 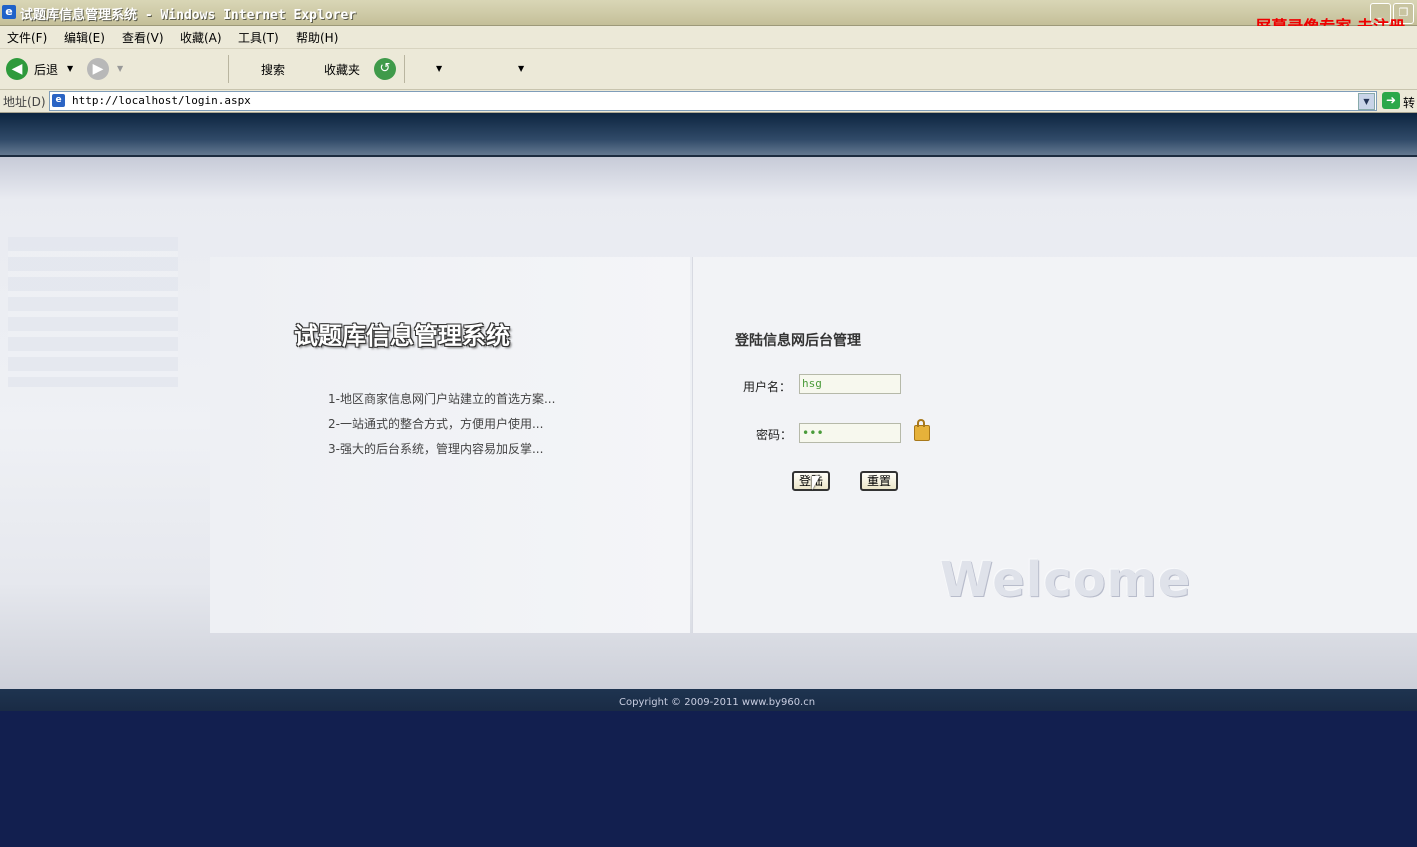 What do you see at coordinates (521, 68) in the screenshot?
I see `edit-dropdown-icon: ▼` at bounding box center [521, 68].